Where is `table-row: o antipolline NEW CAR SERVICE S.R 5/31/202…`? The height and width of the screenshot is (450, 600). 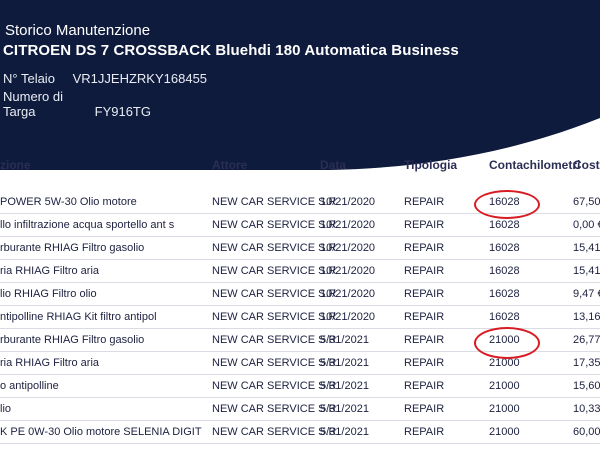 table-row: o antipolline NEW CAR SERVICE S.R 5/31/202… is located at coordinates (300, 386).